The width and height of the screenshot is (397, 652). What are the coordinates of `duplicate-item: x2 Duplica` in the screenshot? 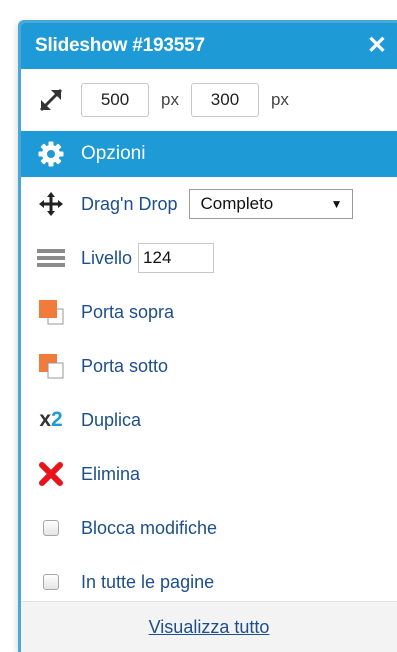 It's located at (209, 420).